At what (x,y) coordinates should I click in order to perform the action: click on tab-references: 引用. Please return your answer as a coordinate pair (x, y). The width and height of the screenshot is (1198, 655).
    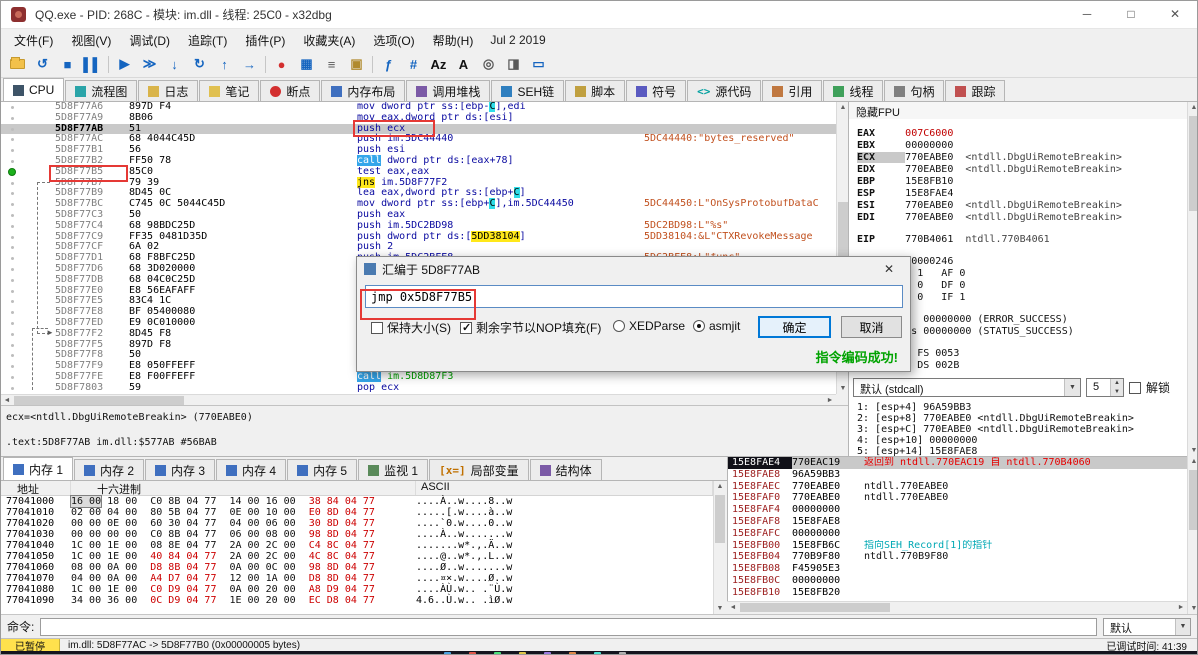
    Looking at the image, I should click on (792, 90).